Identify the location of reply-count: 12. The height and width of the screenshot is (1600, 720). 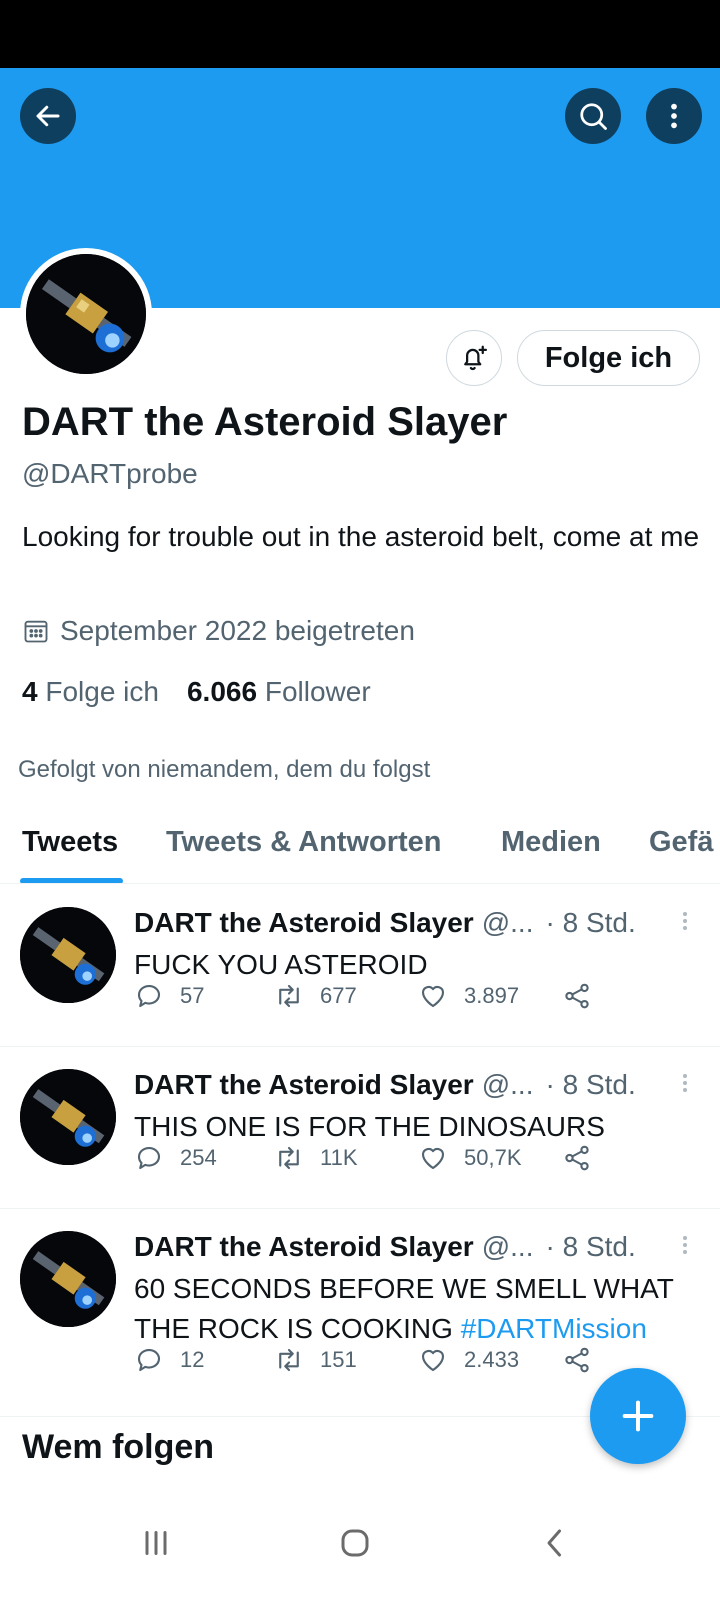
(192, 1359).